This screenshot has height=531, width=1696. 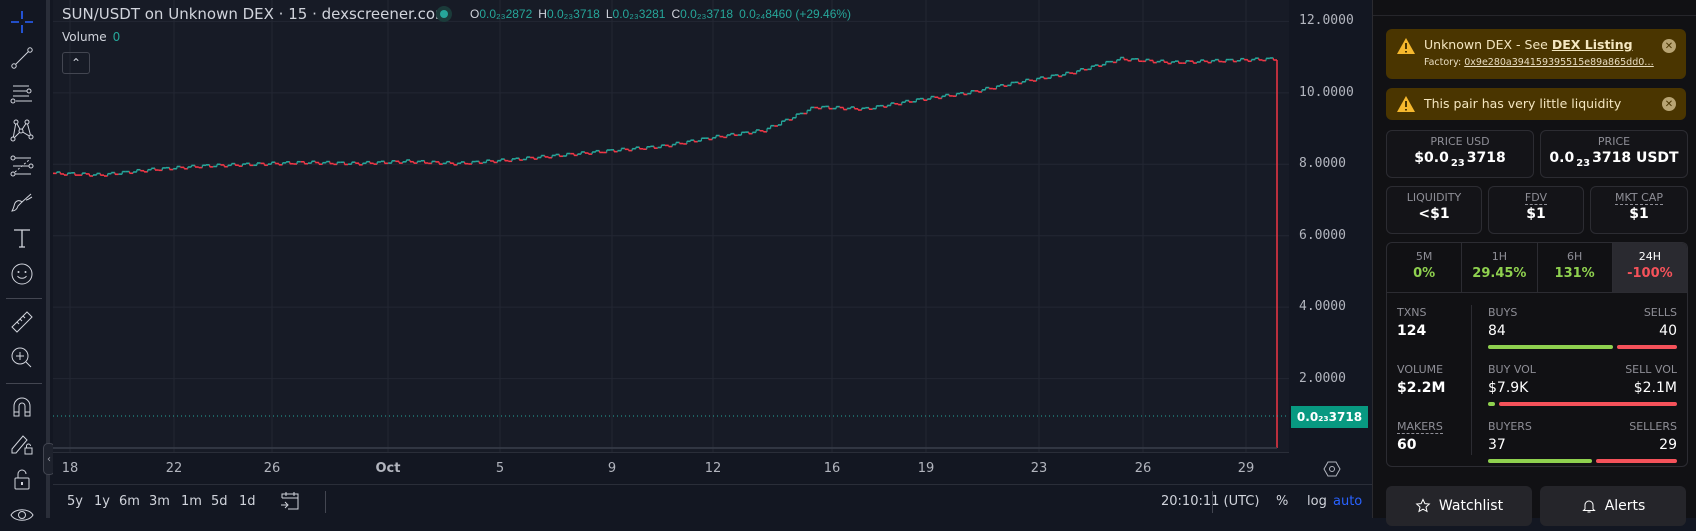 I want to click on trend-line-tool, so click(x=22, y=58).